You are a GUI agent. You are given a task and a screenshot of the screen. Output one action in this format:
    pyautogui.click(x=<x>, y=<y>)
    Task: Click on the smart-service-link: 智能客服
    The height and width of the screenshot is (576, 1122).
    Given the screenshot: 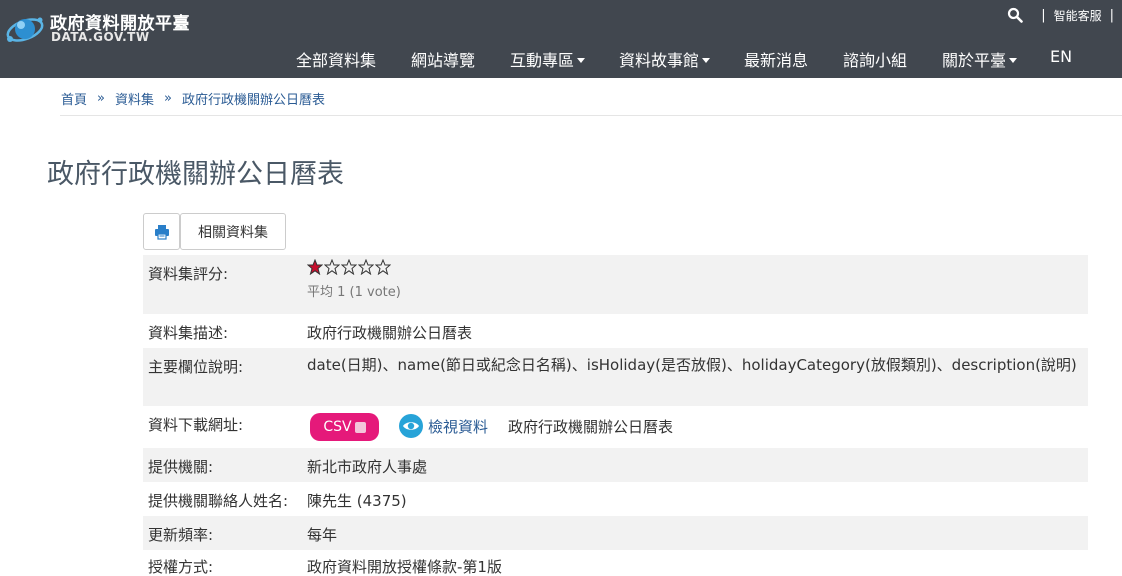 What is the action you would take?
    pyautogui.click(x=1078, y=15)
    